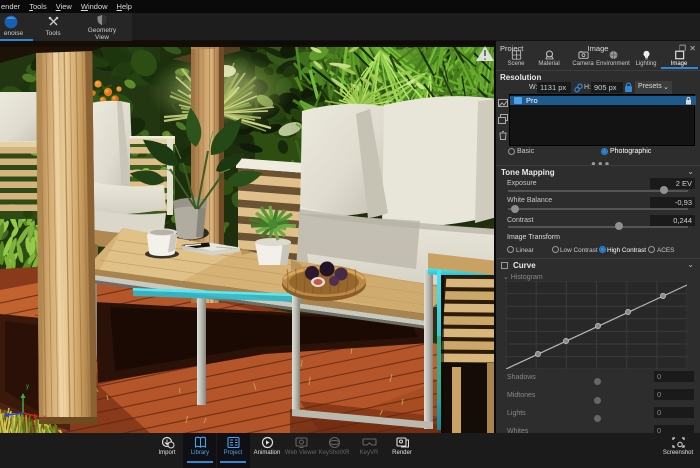 This screenshot has height=468, width=700. What do you see at coordinates (27, 387) in the screenshot?
I see `svg-text: y` at bounding box center [27, 387].